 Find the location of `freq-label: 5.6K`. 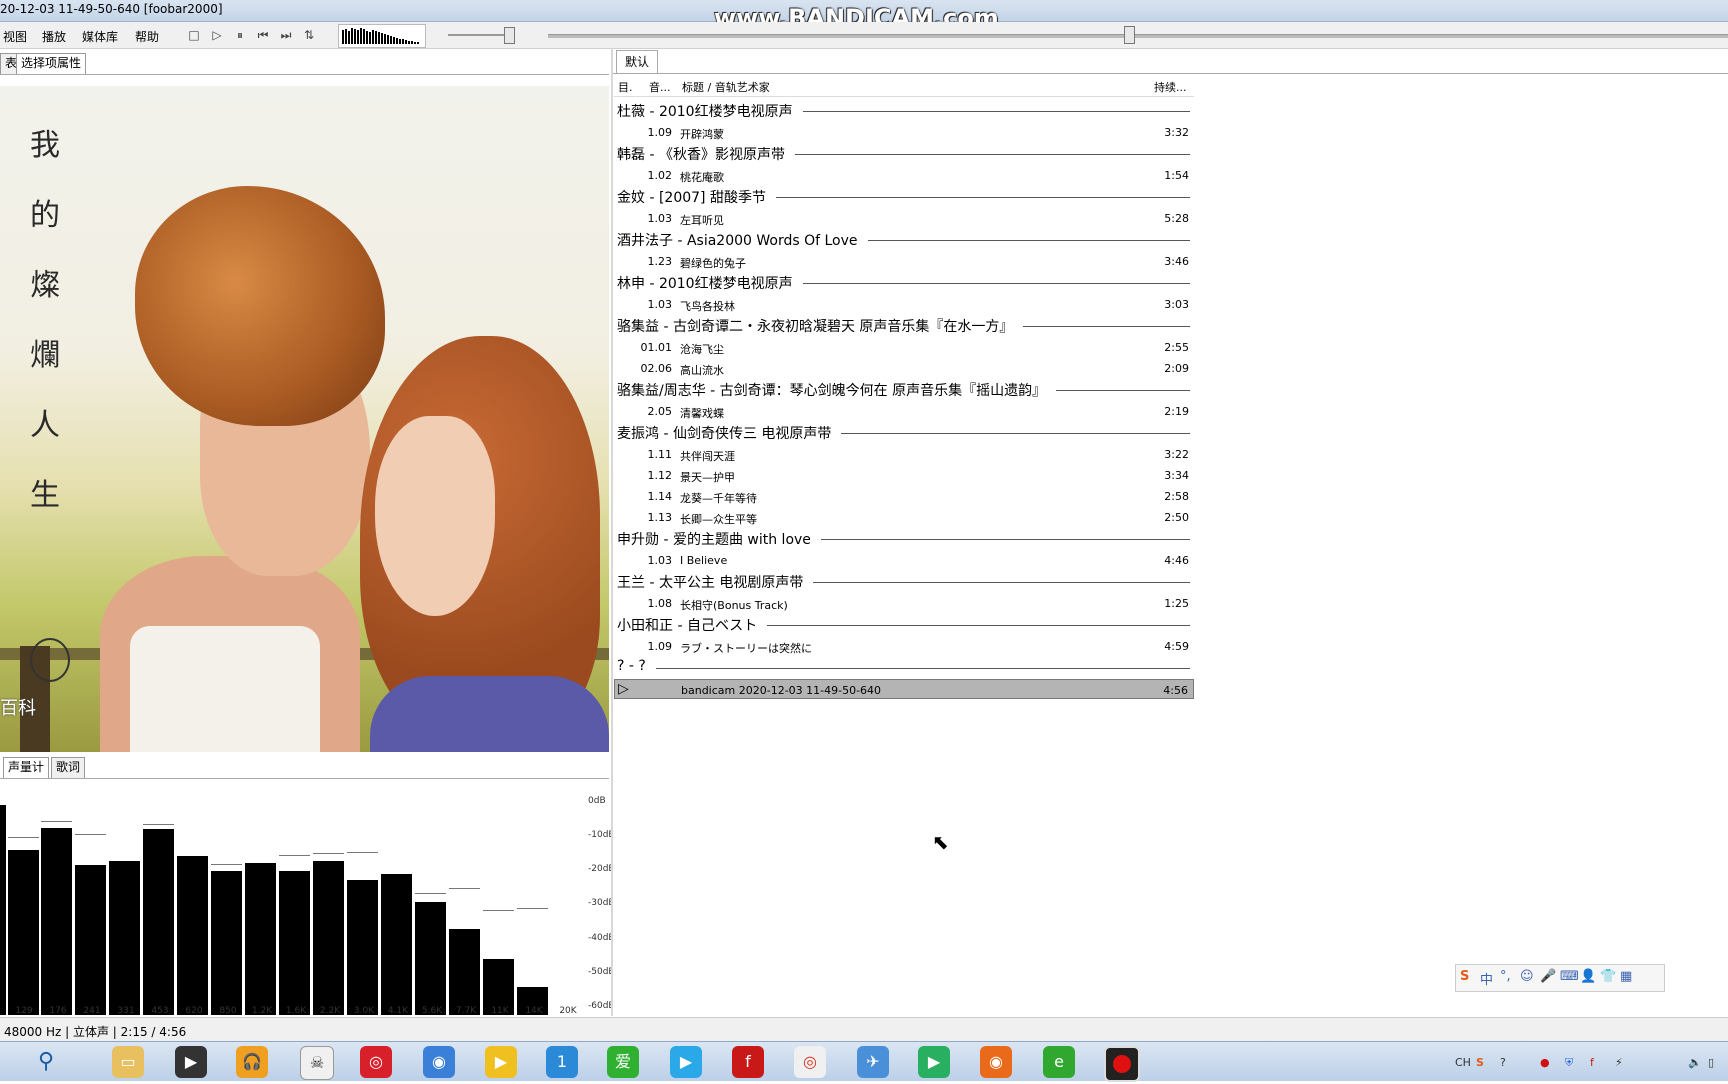

freq-label: 5.6K is located at coordinates (432, 1011).